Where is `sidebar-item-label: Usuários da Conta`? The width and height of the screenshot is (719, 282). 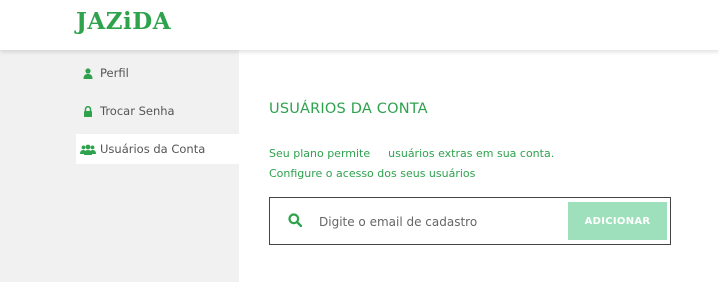
sidebar-item-label: Usuários da Conta is located at coordinates (153, 149).